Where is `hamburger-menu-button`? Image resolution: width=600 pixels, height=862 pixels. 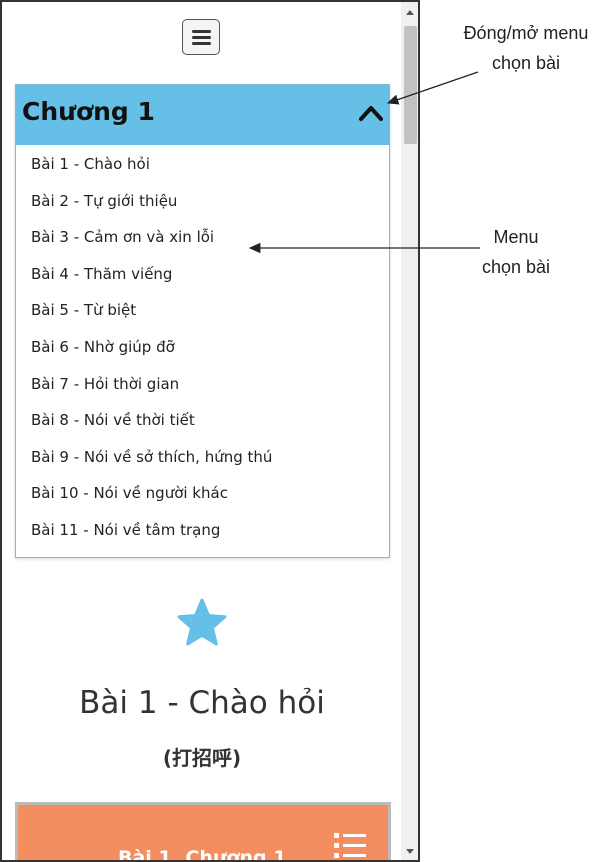 hamburger-menu-button is located at coordinates (201, 37).